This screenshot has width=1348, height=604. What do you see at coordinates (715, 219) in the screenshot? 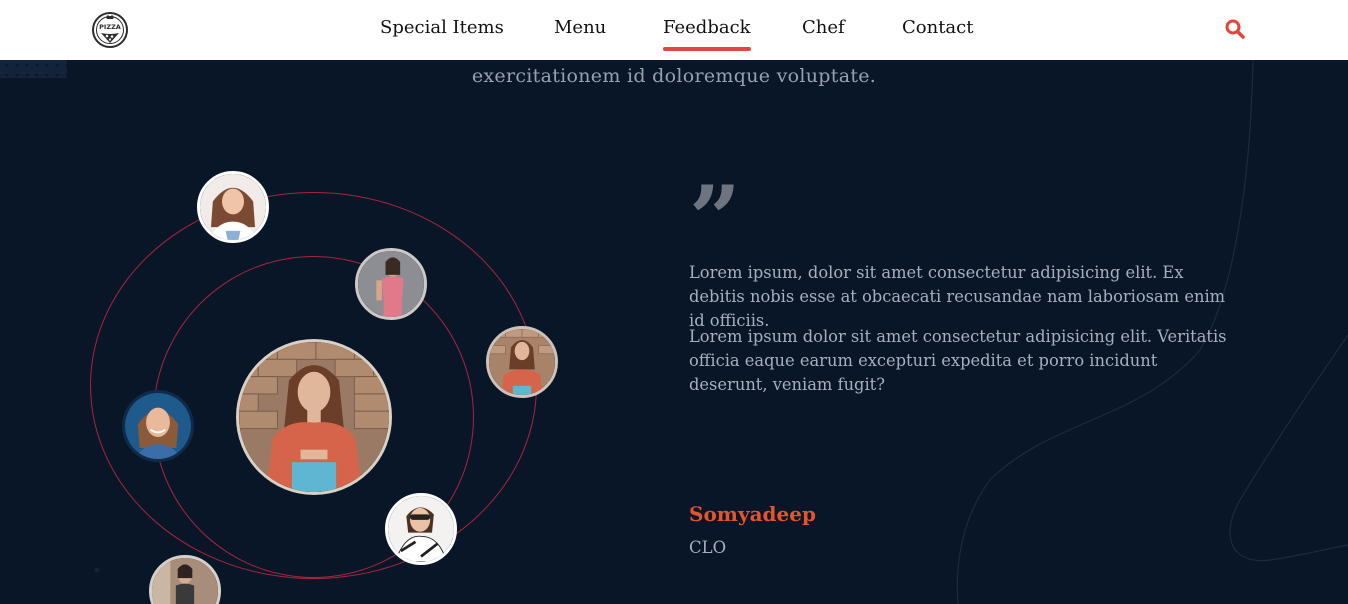
I see `quote-mark-icon: ”` at bounding box center [715, 219].